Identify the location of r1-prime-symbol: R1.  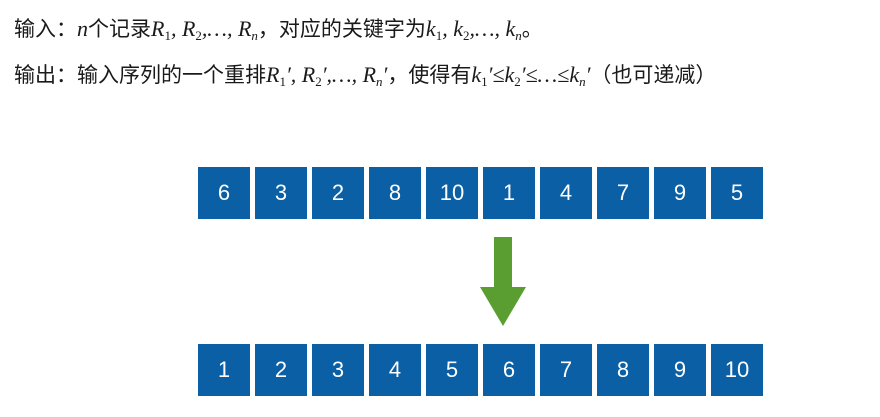
(276, 75).